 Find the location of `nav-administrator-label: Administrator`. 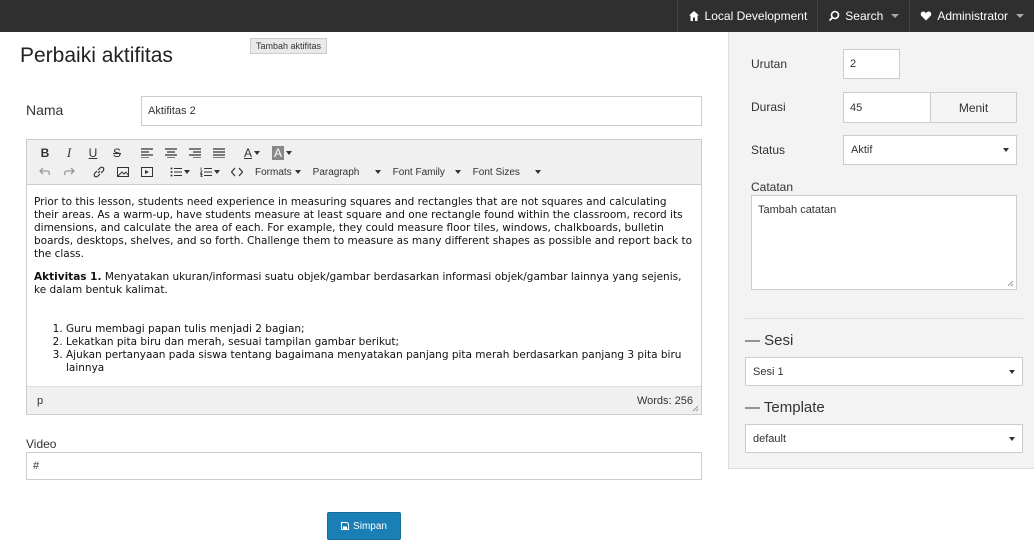

nav-administrator-label: Administrator is located at coordinates (972, 16).